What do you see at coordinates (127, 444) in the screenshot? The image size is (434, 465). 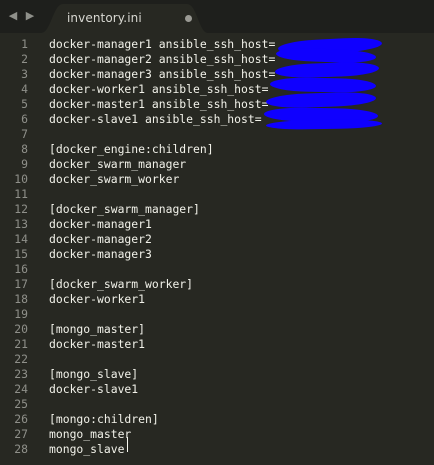 I see `text-cursor` at bounding box center [127, 444].